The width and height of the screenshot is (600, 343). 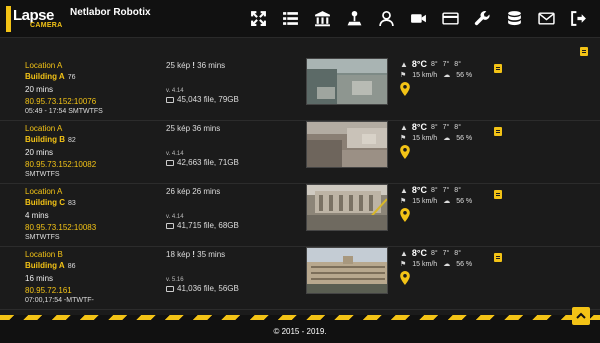 What do you see at coordinates (92, 255) in the screenshot?
I see `location-name: Location B` at bounding box center [92, 255].